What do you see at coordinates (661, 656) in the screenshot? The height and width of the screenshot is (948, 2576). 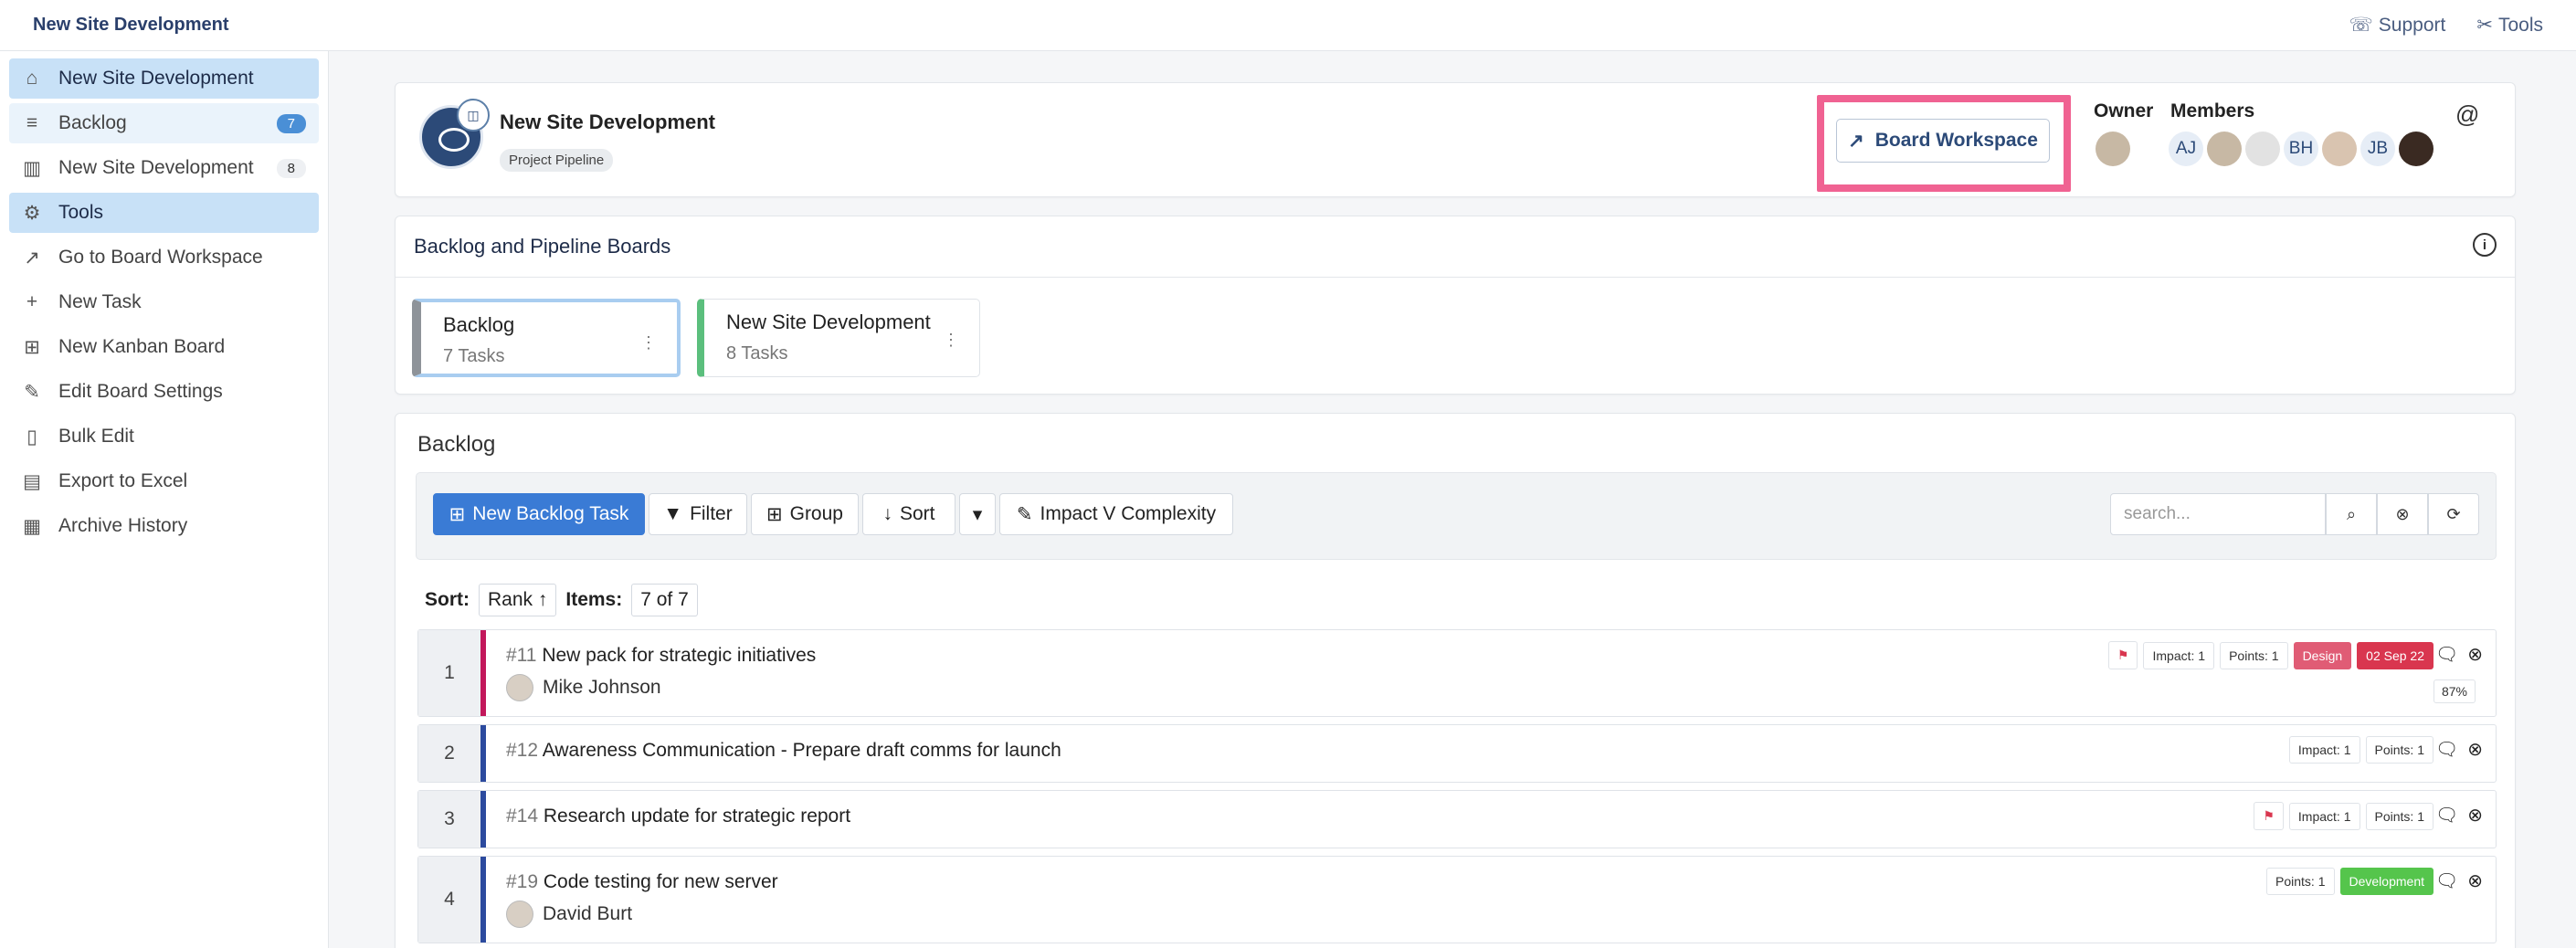 I see `task-title: #11 New pack for strategic initiatives` at bounding box center [661, 656].